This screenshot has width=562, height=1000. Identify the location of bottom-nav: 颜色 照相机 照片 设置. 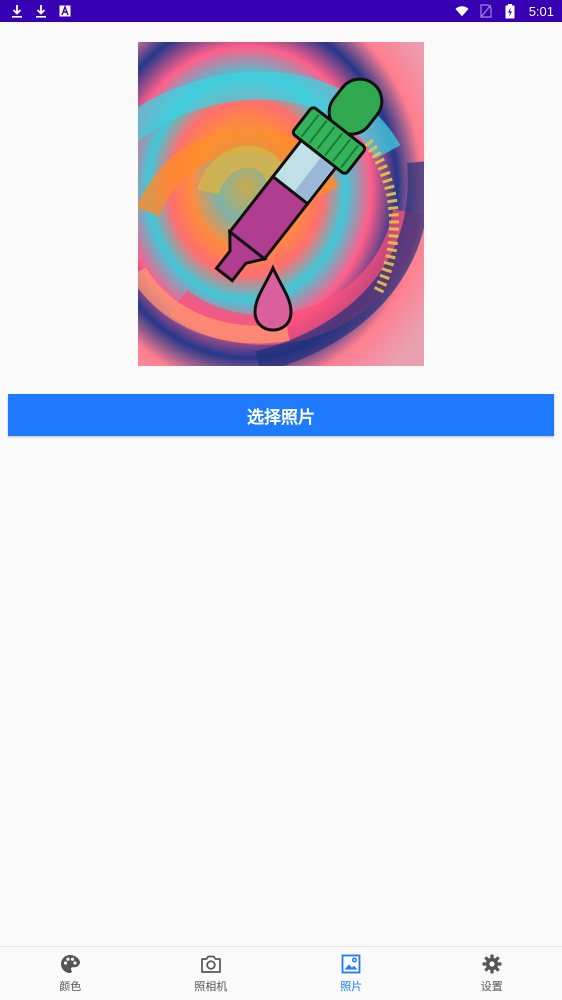
(281, 973).